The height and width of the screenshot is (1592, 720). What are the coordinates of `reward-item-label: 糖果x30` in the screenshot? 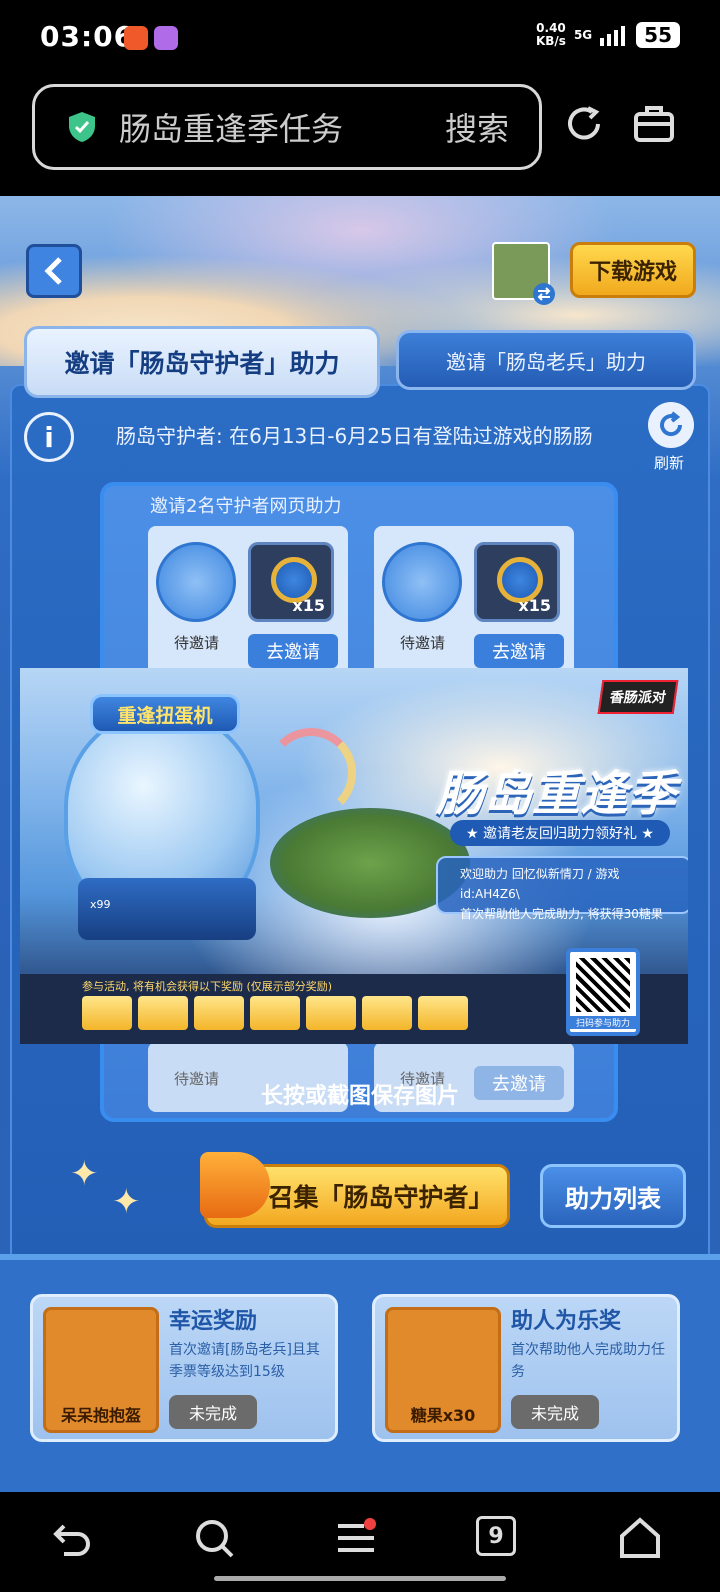 It's located at (443, 1415).